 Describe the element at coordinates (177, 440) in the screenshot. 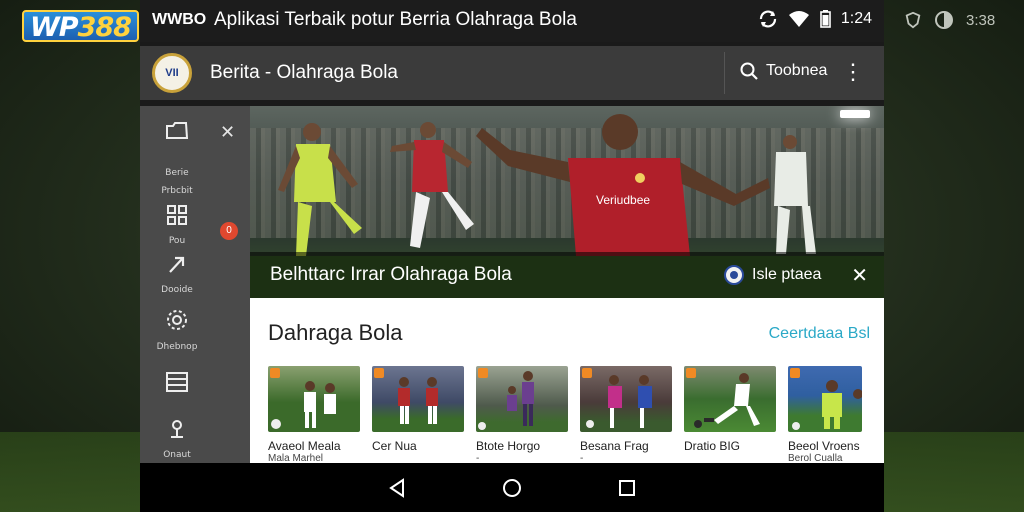

I see `sidebar-item-location: Onaut` at that location.